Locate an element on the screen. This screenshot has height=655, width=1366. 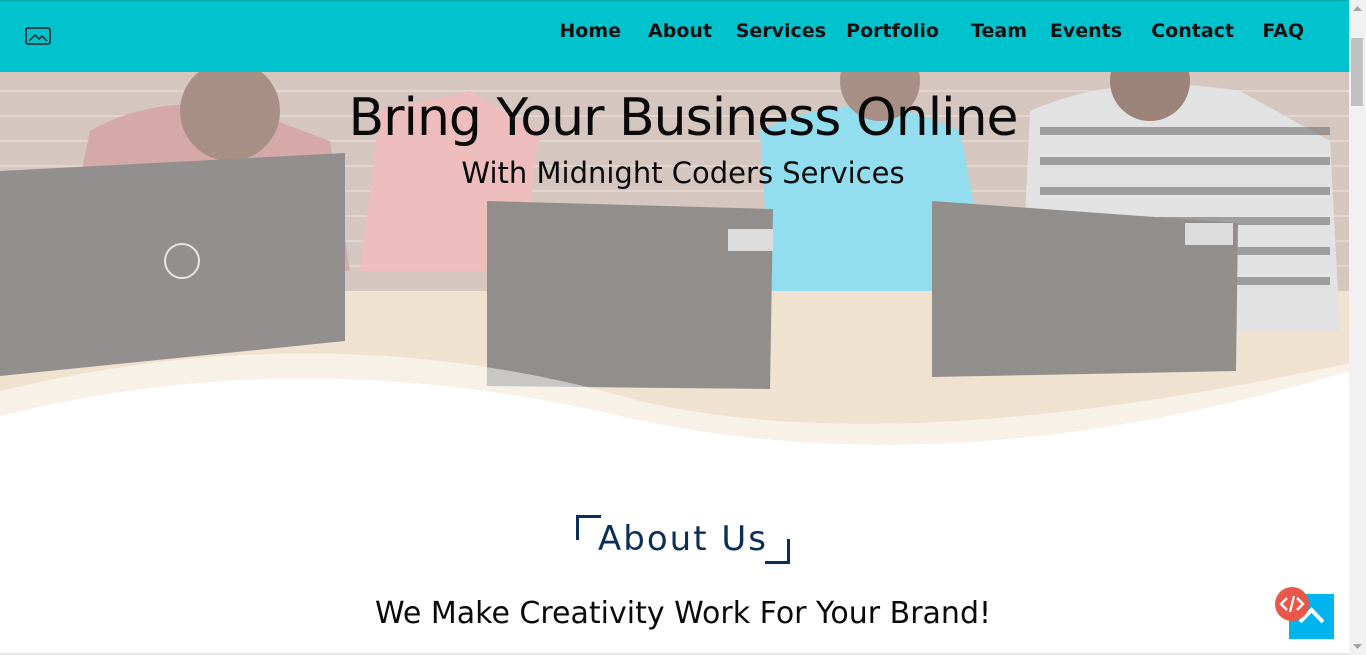
about-title: About Us is located at coordinates (683, 539).